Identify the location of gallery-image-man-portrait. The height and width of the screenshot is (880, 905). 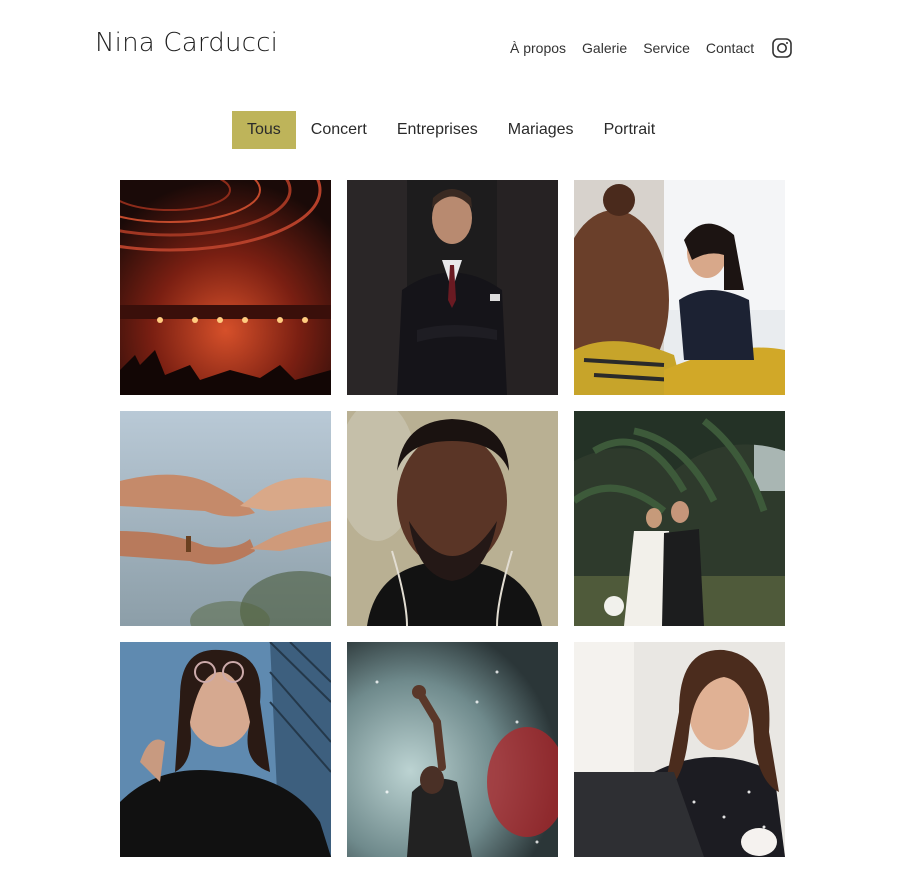
(452, 518).